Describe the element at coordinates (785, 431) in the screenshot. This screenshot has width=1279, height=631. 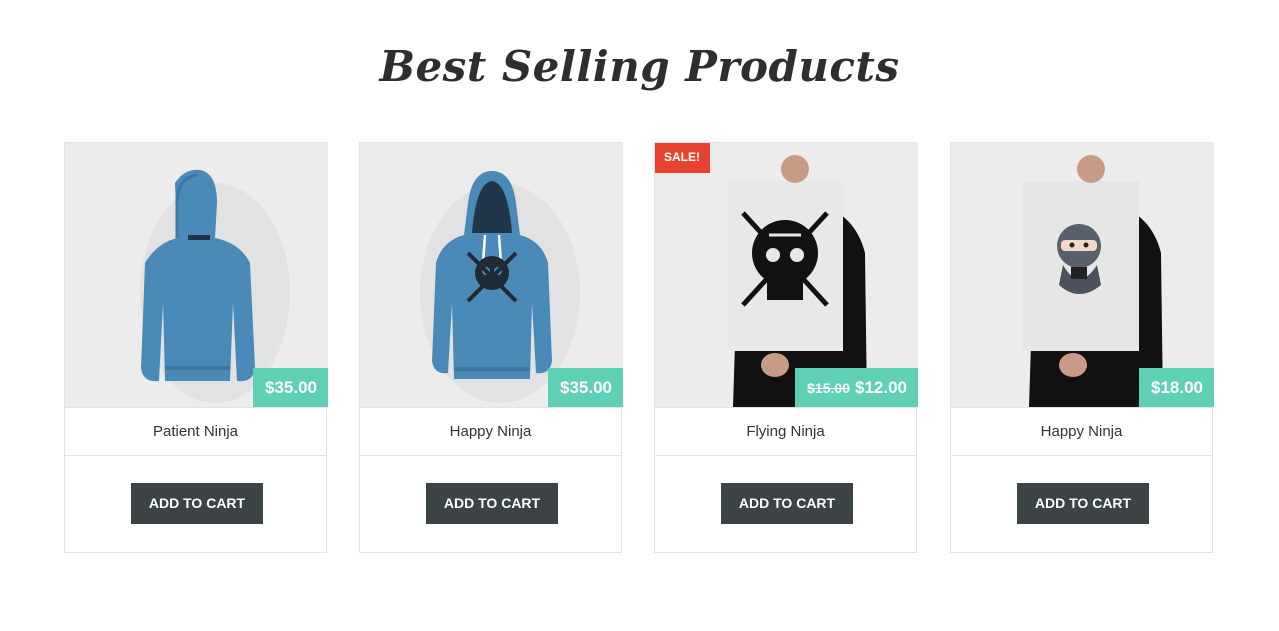
I see `product-name: Flying Ninja` at that location.